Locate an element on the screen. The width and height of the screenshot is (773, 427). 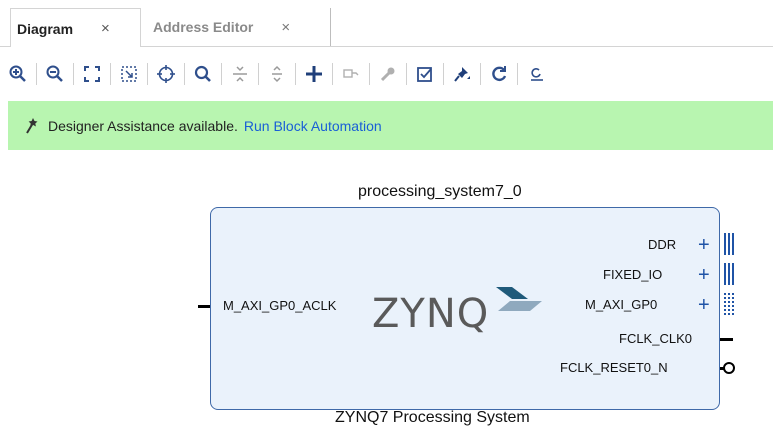
assistance-wand-icon is located at coordinates (32, 126).